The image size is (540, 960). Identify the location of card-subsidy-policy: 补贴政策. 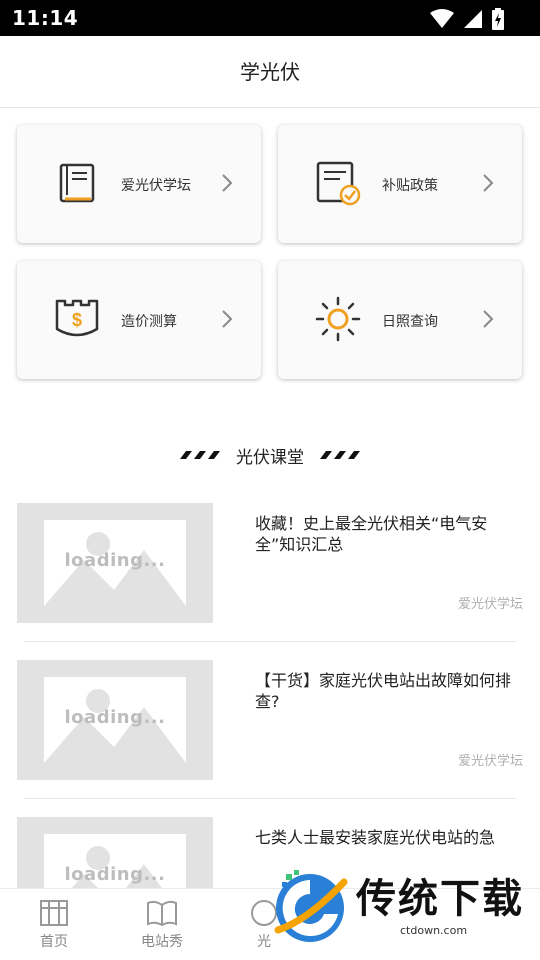
(400, 184).